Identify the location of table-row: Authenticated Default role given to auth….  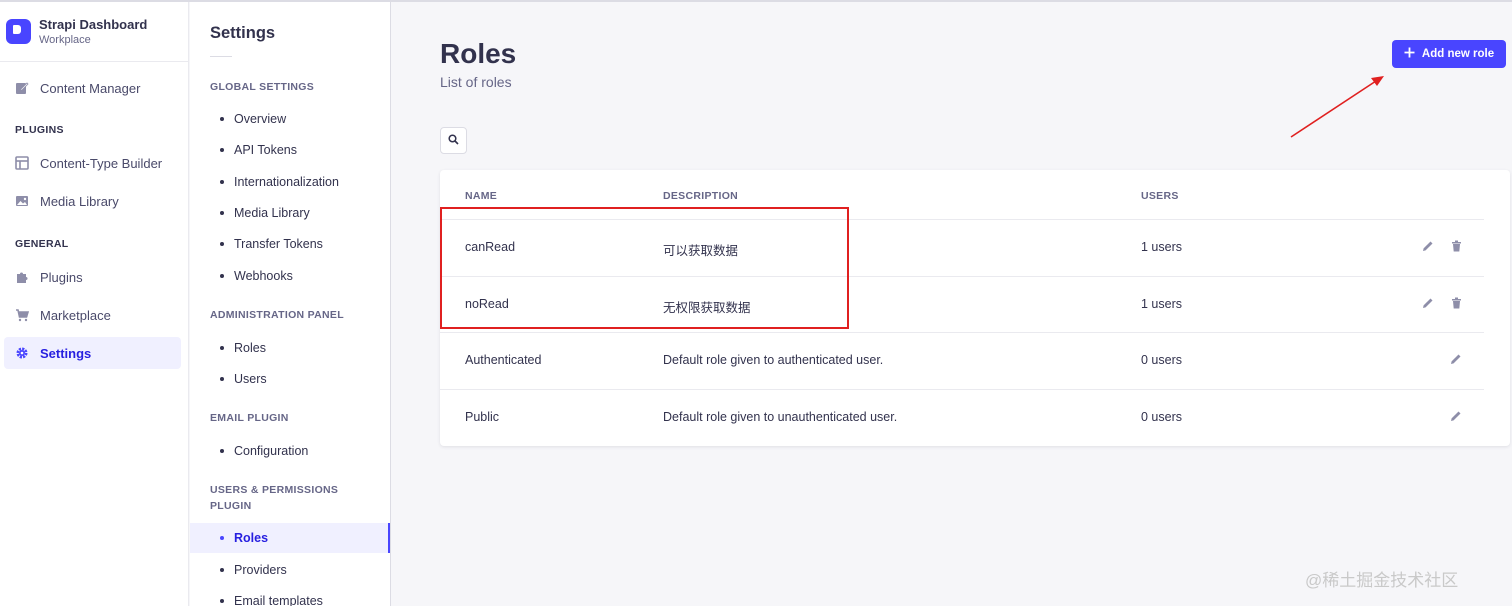
(975, 360).